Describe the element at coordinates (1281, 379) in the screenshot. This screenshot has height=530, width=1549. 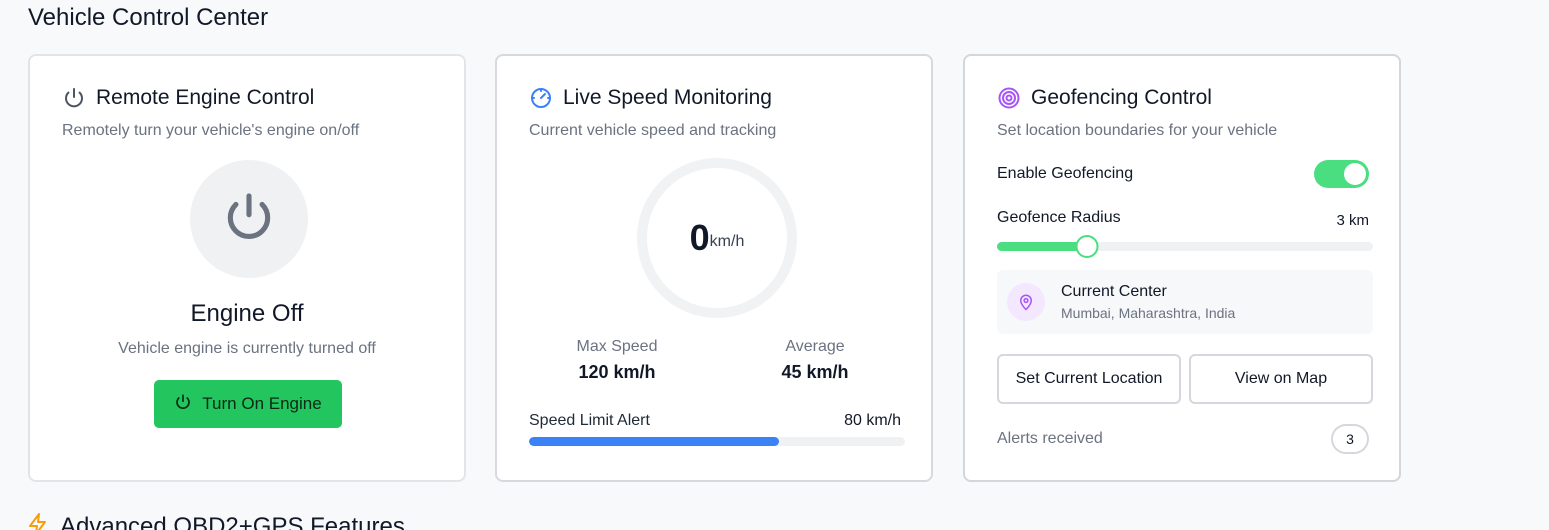
I see `view-on-map-button: View on Map` at that location.